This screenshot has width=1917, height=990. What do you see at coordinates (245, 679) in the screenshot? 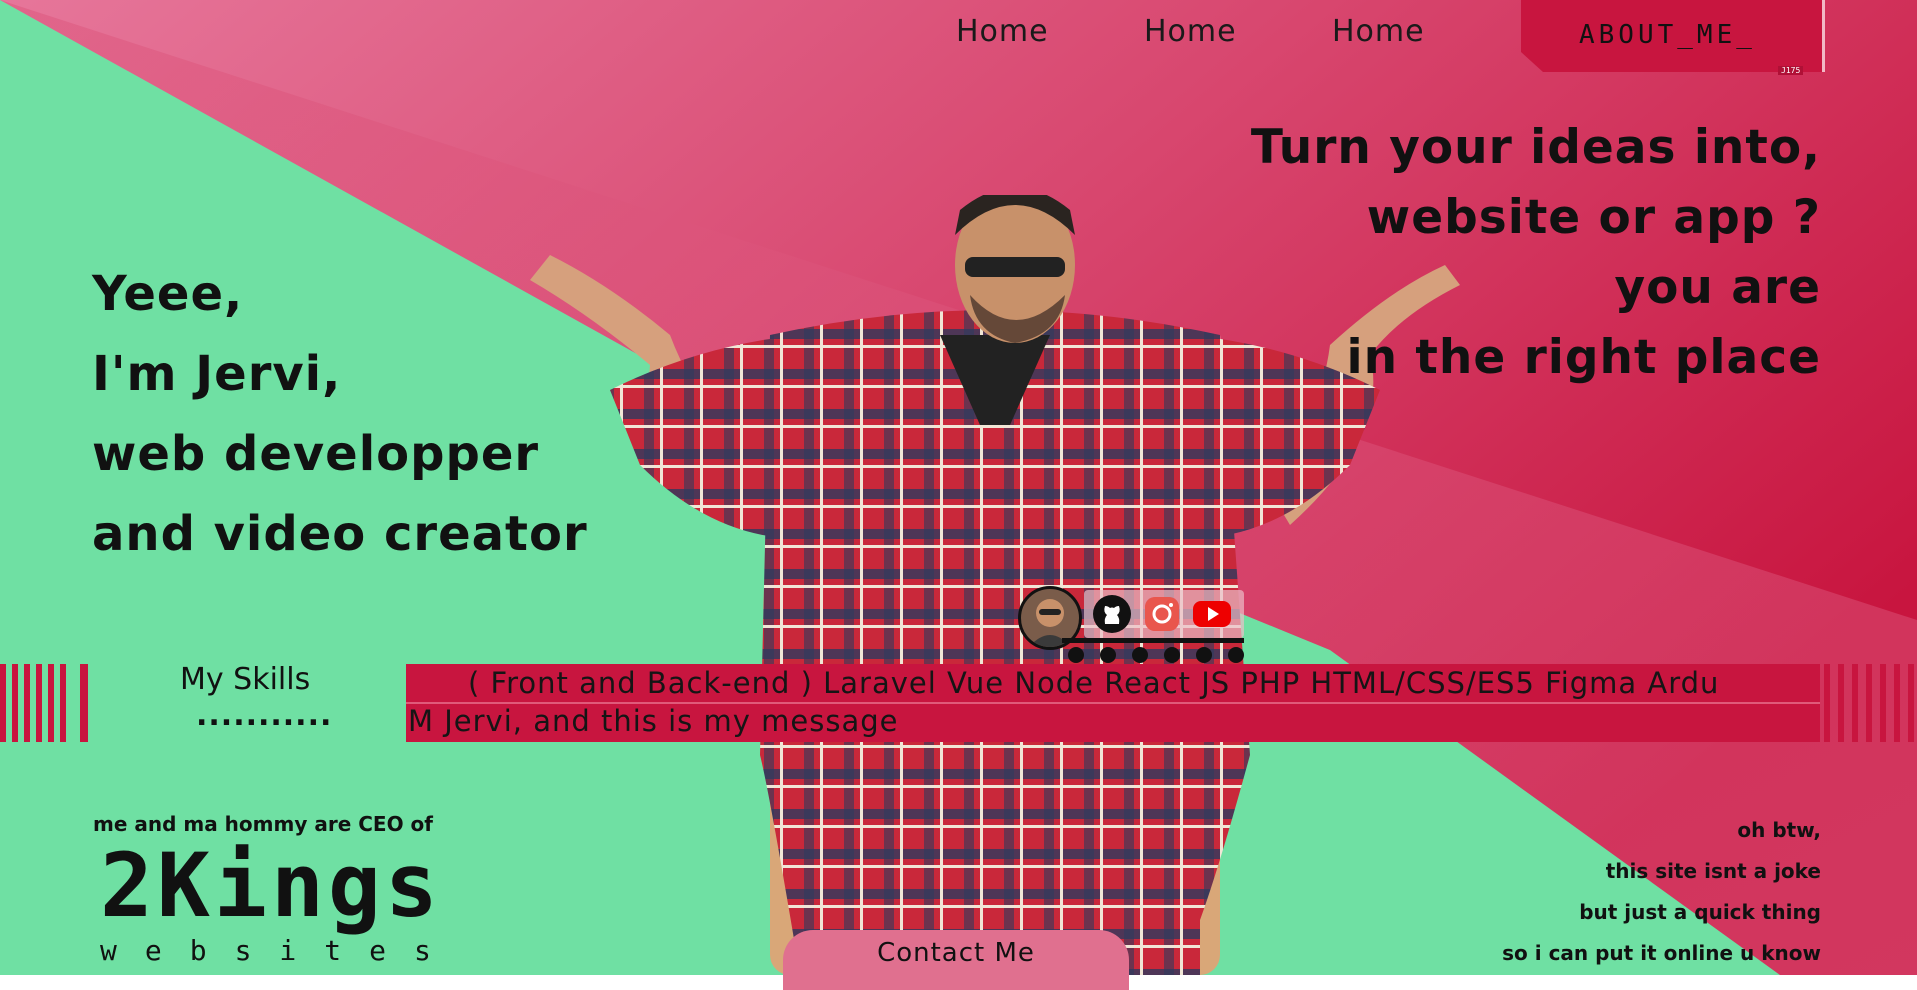
I see `skills-title: My Skills` at bounding box center [245, 679].